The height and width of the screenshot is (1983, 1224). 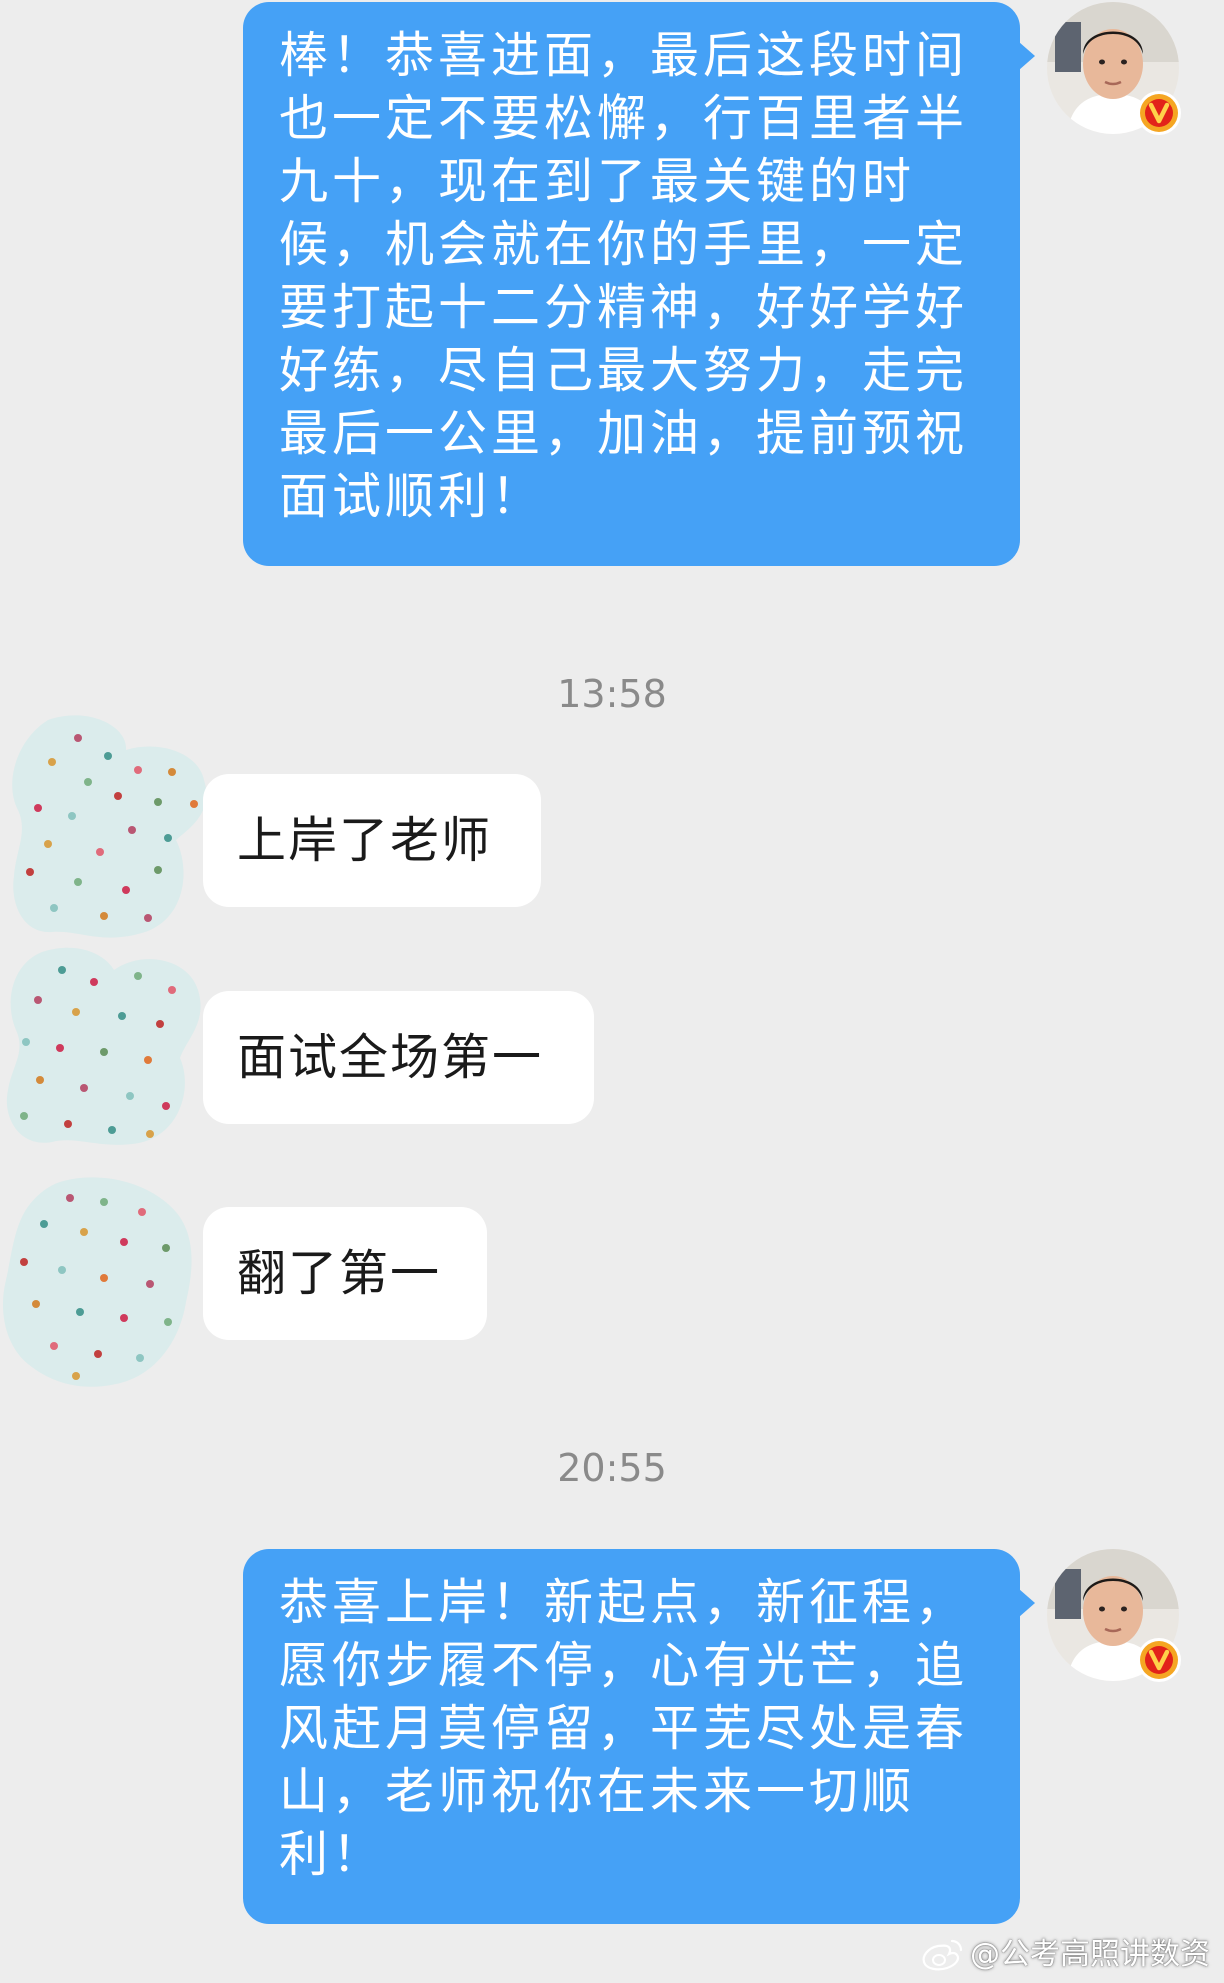 I want to click on timestamp: 20:55, so click(x=612, y=1468).